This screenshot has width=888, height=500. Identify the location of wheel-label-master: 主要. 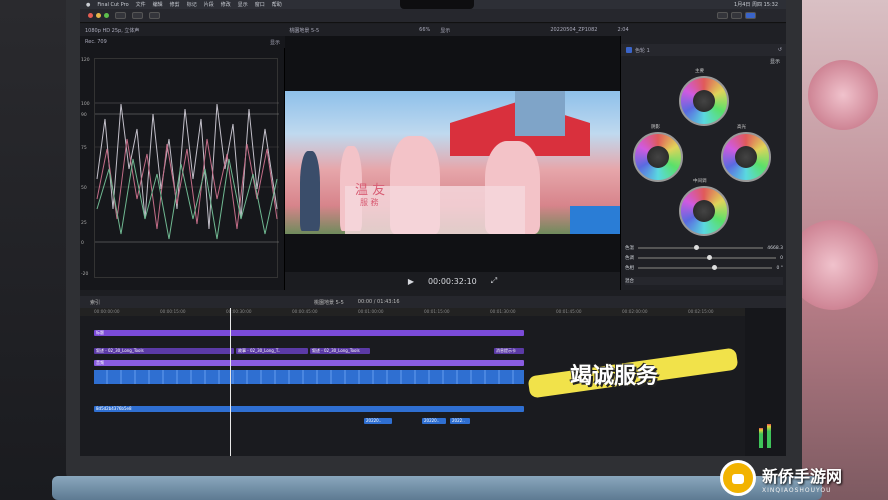
(699, 71).